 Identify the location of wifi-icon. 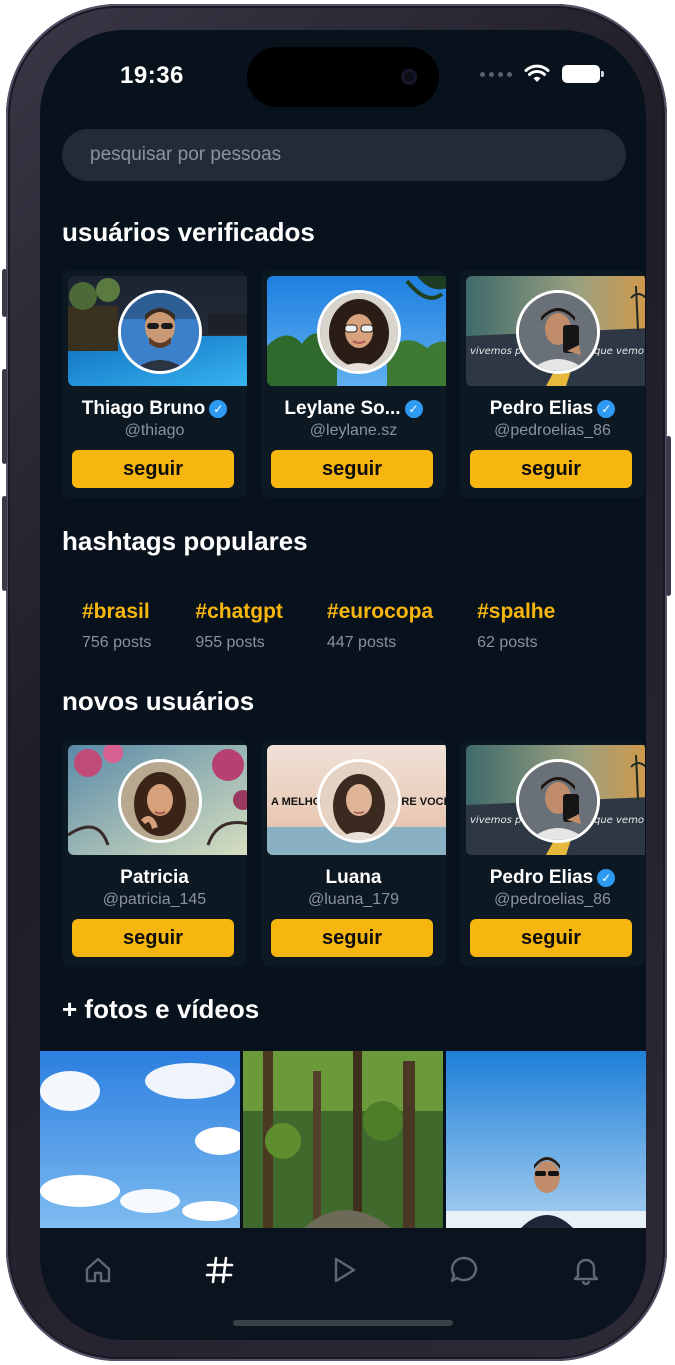
(537, 73).